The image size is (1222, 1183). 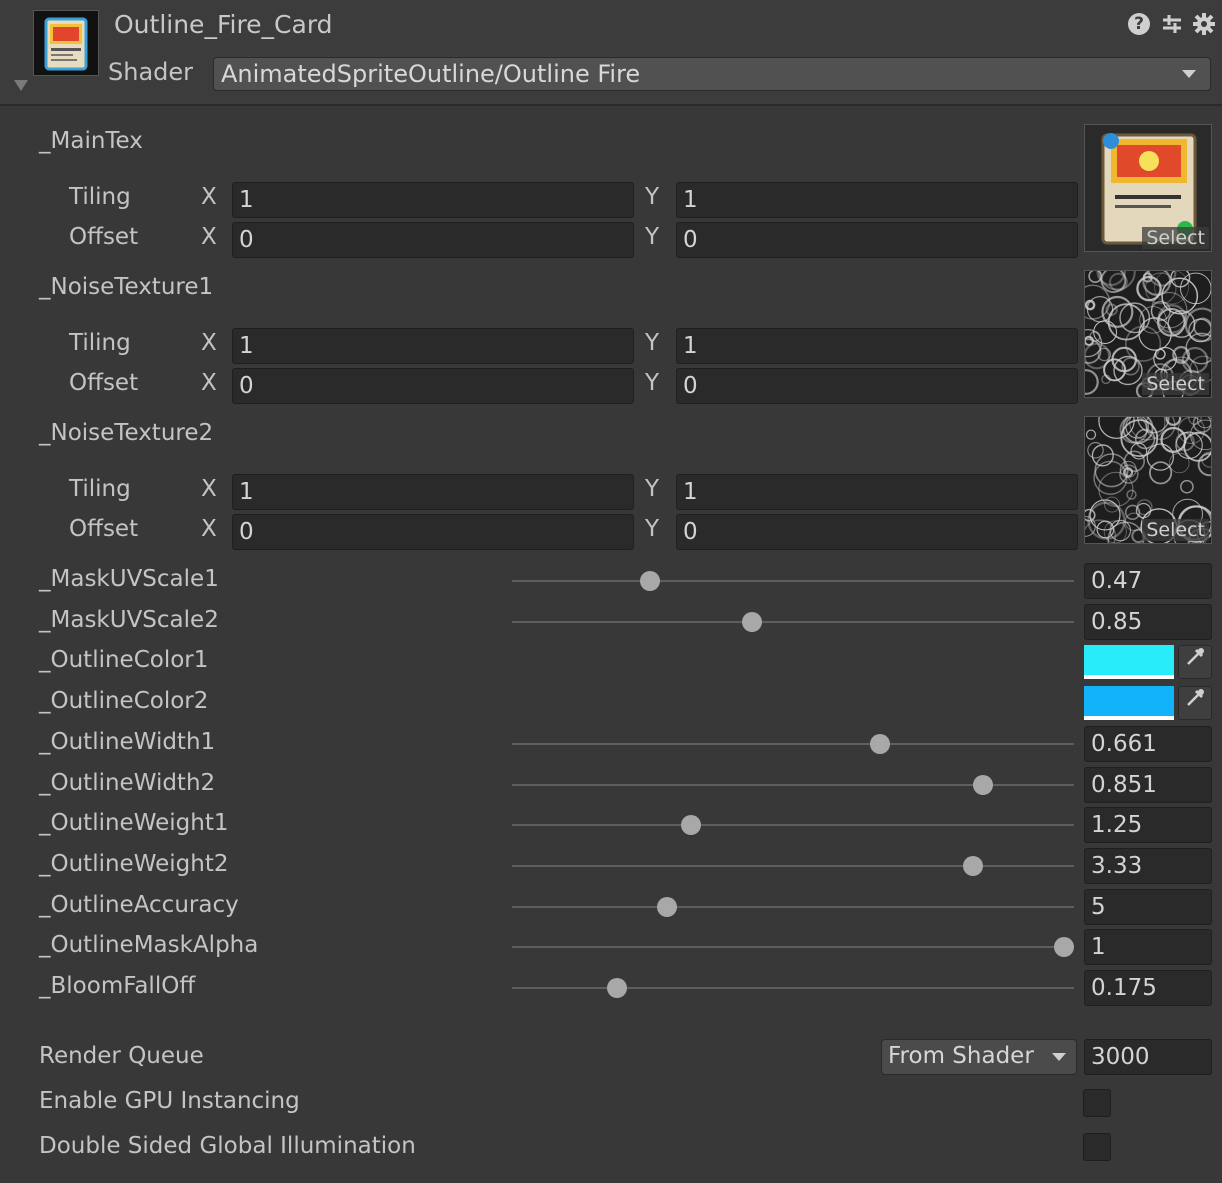 What do you see at coordinates (1098, 907) in the screenshot?
I see `slider-value: 5` at bounding box center [1098, 907].